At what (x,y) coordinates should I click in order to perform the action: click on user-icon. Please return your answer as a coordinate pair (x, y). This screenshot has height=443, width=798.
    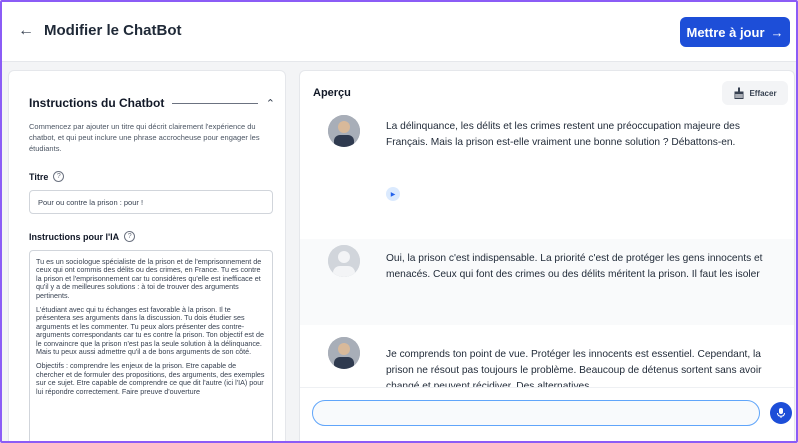
    Looking at the image, I should click on (344, 261).